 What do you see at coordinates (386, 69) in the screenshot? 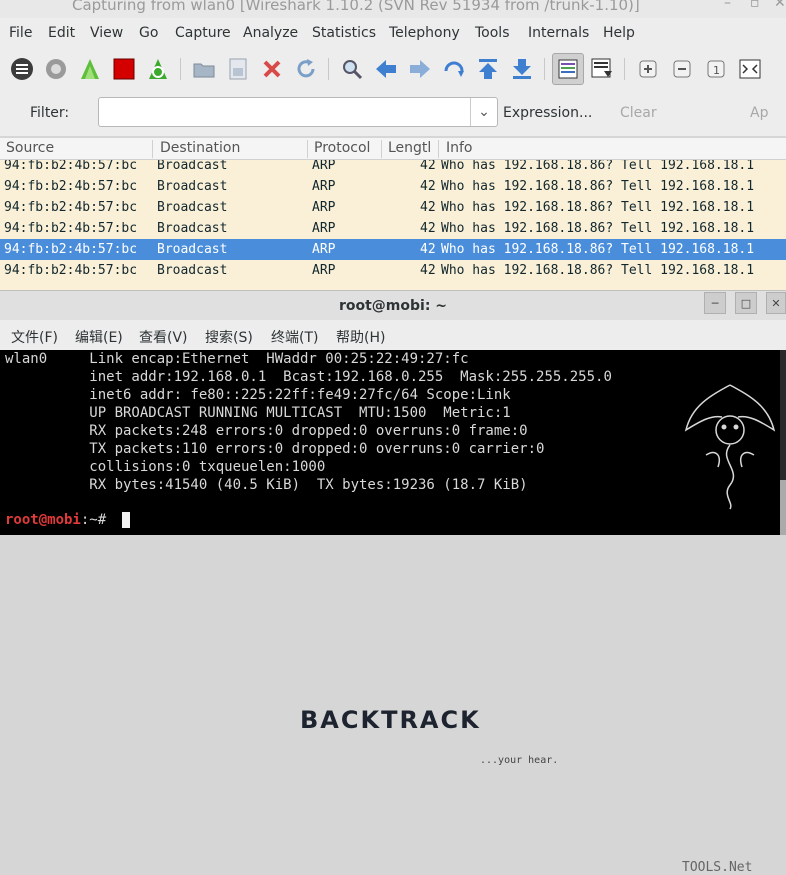
I see `go-back-icon` at bounding box center [386, 69].